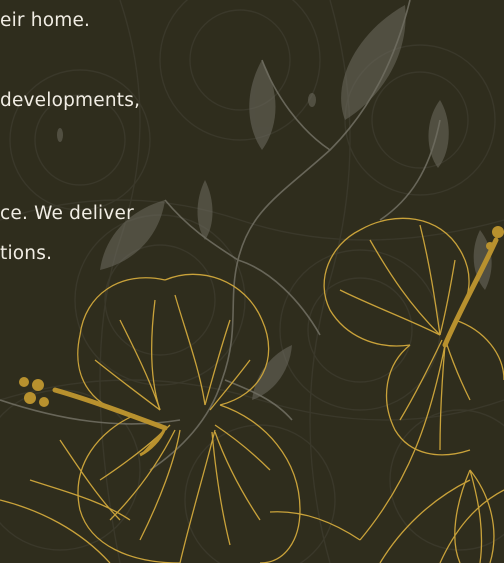  What do you see at coordinates (373, 62) in the screenshot?
I see `leaf-top-right` at bounding box center [373, 62].